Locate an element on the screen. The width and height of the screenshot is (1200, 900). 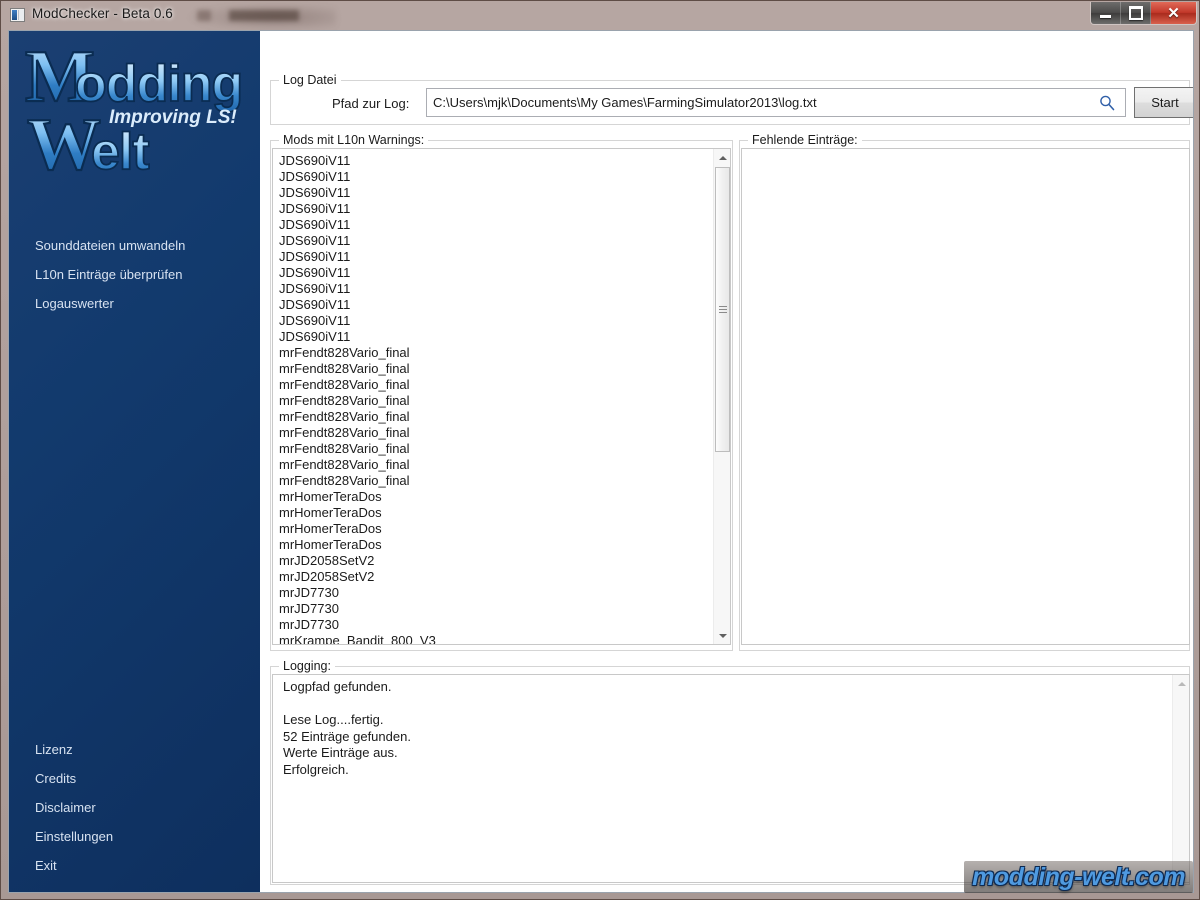
scrollbar-grip-icon is located at coordinates (723, 309).